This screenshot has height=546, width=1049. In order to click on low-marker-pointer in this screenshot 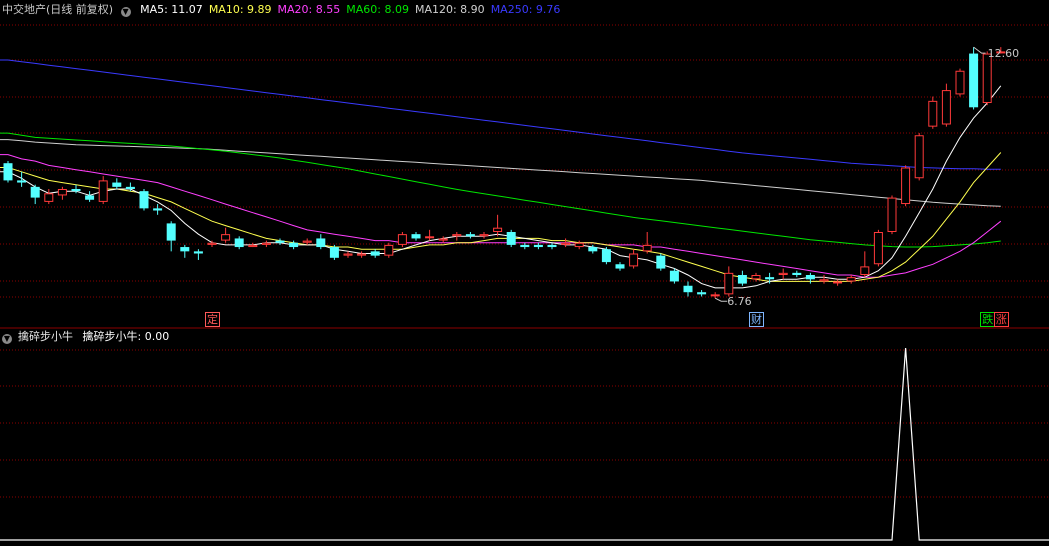, I will do `click(721, 299)`.